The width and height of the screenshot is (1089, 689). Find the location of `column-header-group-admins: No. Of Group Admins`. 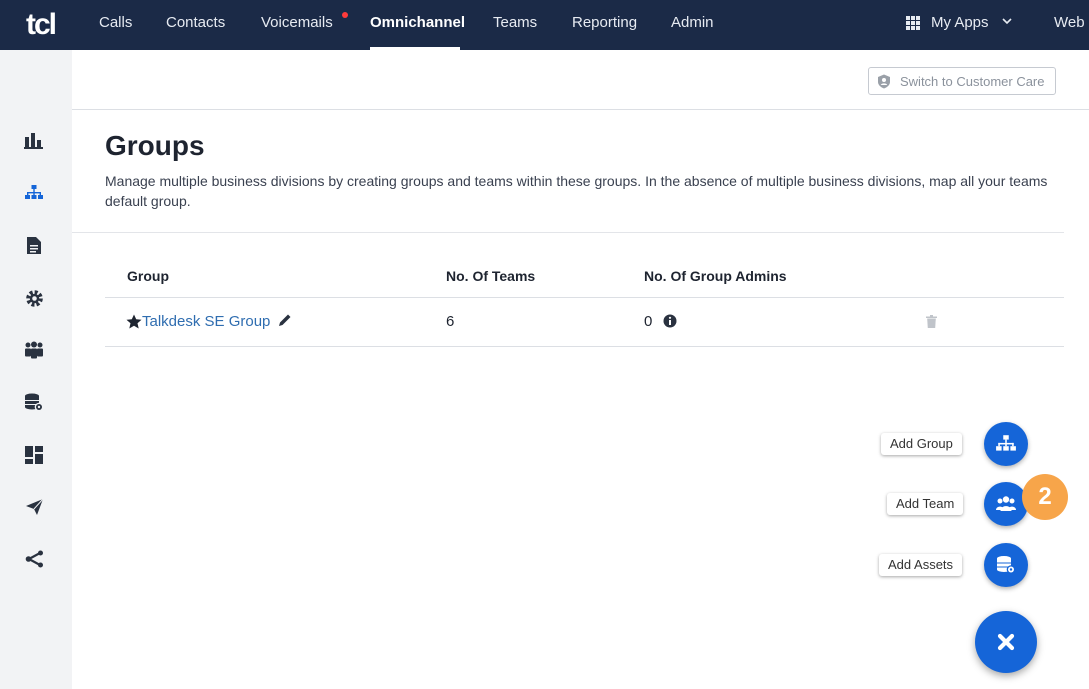

column-header-group-admins: No. Of Group Admins is located at coordinates (715, 276).